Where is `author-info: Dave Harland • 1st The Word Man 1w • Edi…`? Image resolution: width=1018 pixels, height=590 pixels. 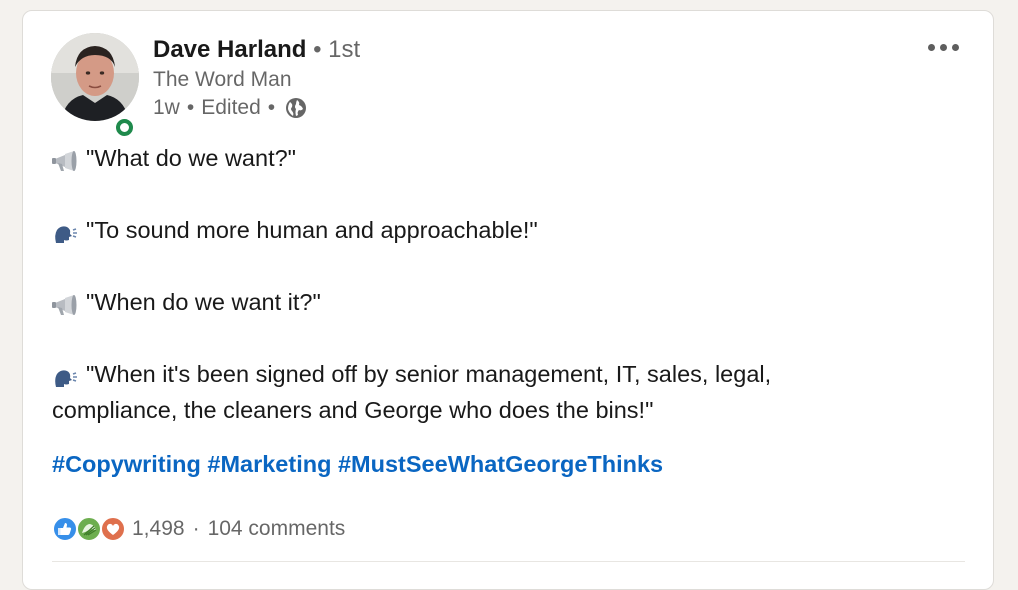
author-info: Dave Harland • 1st The Word Man 1w • Edi… is located at coordinates (256, 78).